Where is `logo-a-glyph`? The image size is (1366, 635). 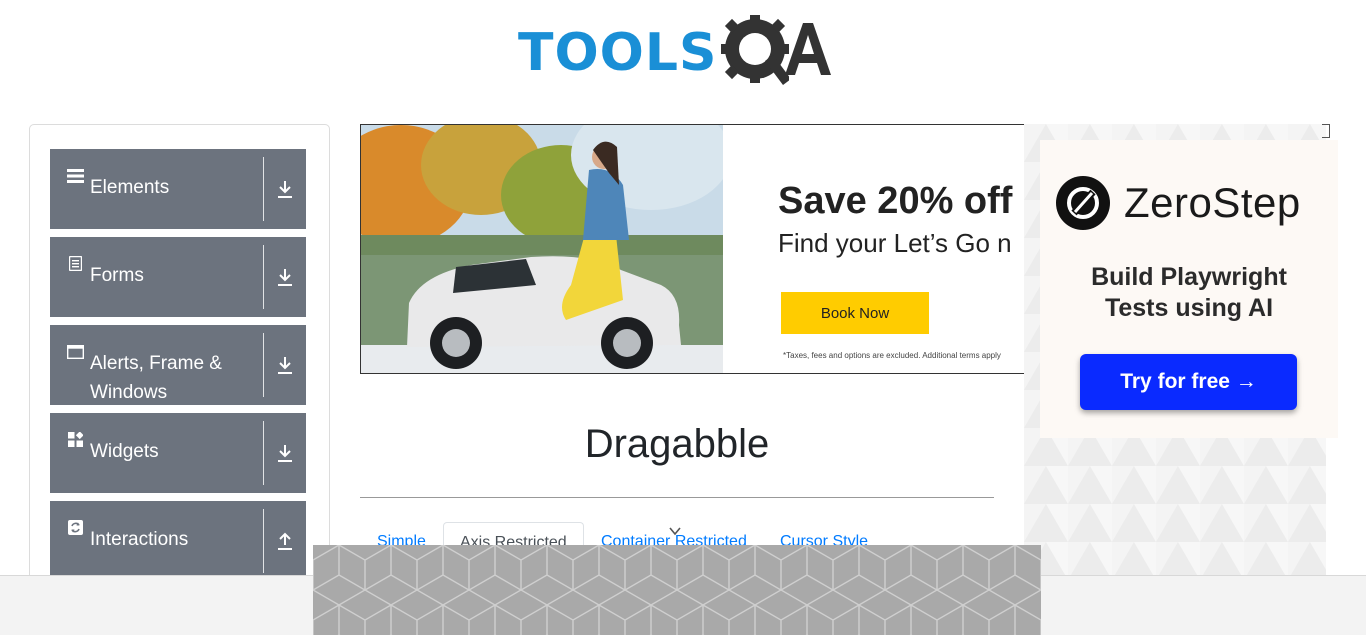
logo-a-glyph is located at coordinates (808, 48).